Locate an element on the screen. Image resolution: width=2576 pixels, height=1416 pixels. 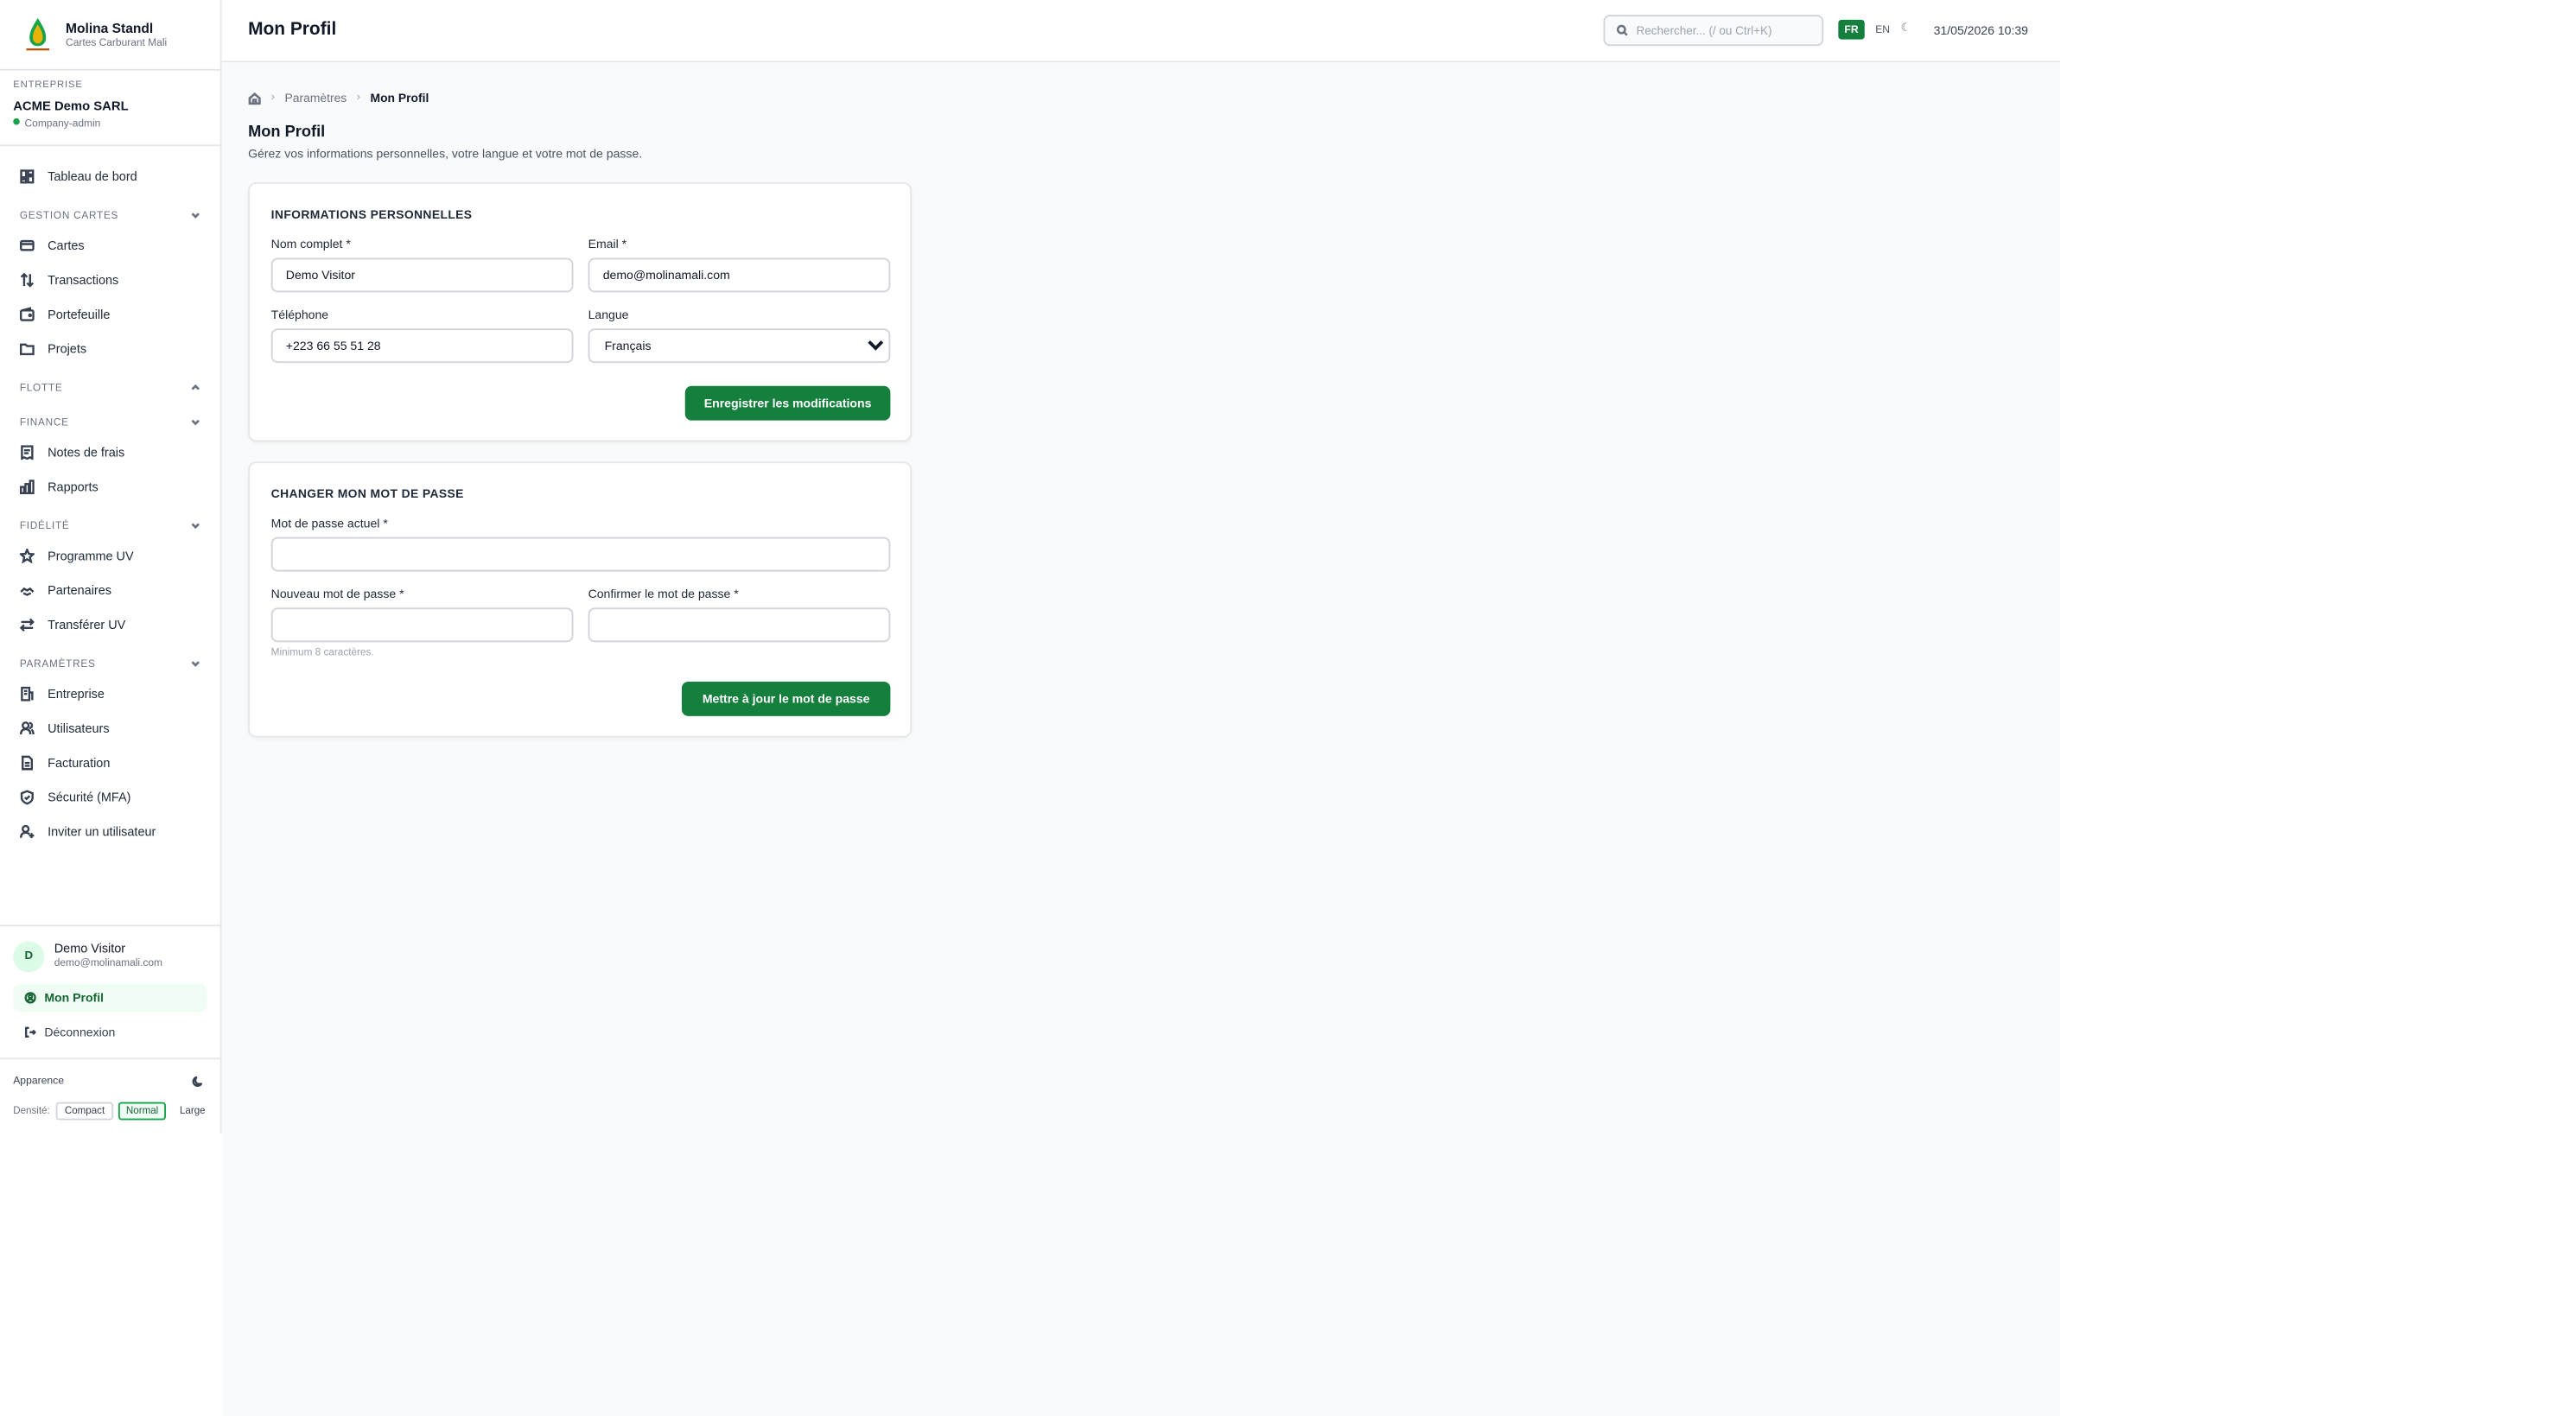
user-circle-icon is located at coordinates (30, 998).